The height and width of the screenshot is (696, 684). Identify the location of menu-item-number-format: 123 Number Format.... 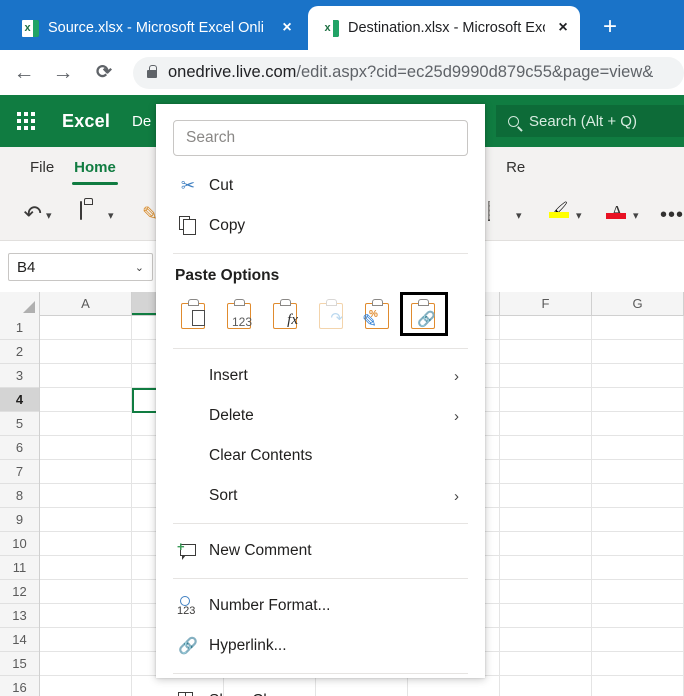
(320, 606).